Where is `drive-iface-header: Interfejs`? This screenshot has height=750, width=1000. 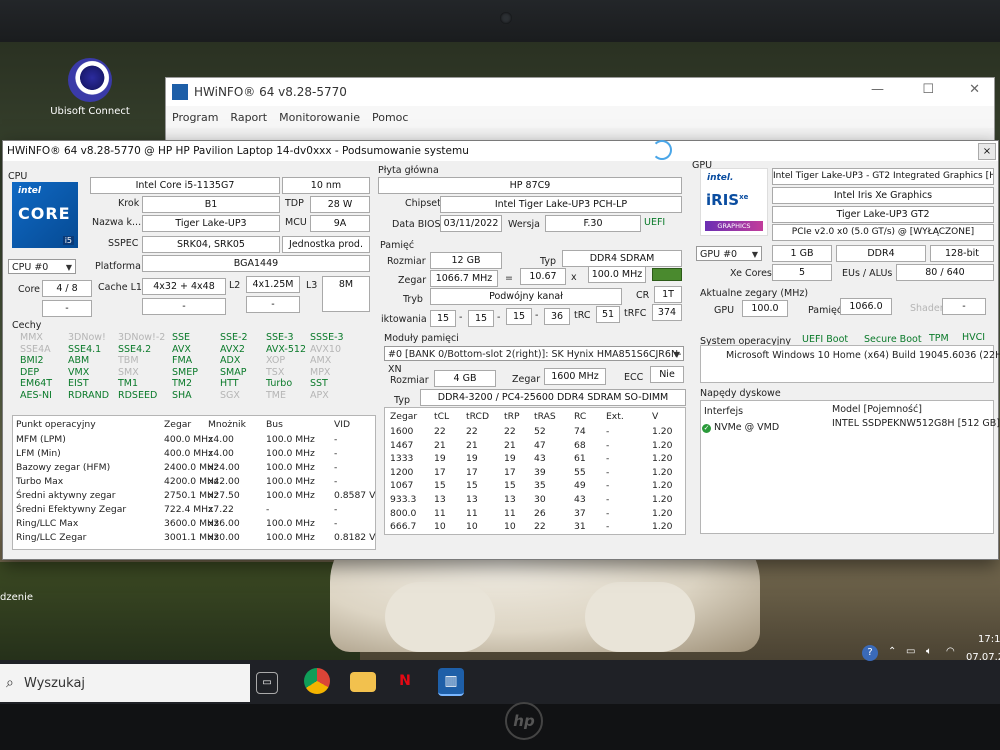 drive-iface-header: Interfejs is located at coordinates (724, 411).